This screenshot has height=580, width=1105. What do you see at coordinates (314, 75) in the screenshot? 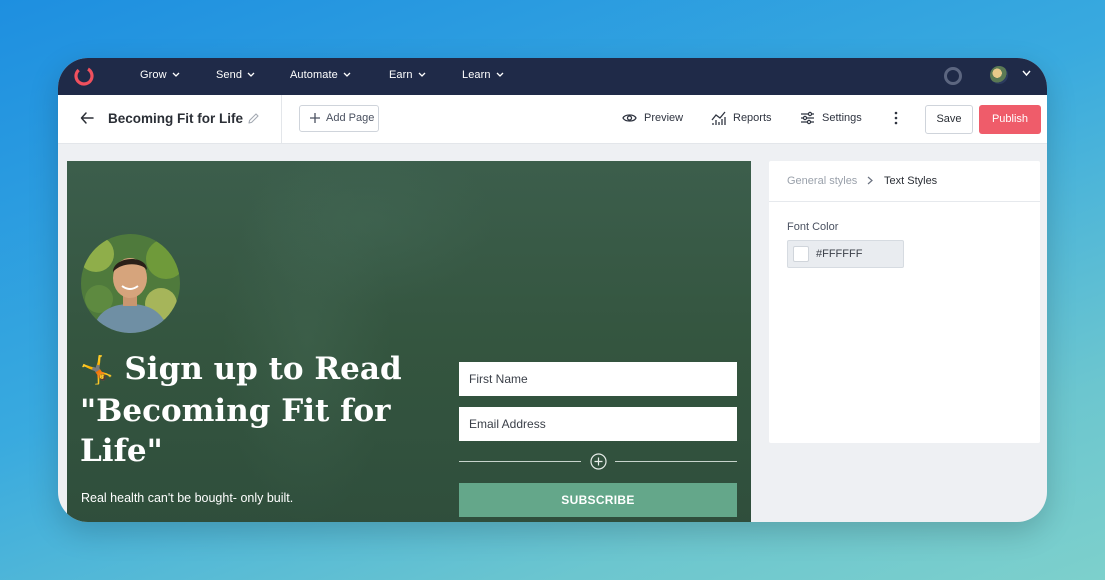
I see `nav-item-label: Automate` at bounding box center [314, 75].